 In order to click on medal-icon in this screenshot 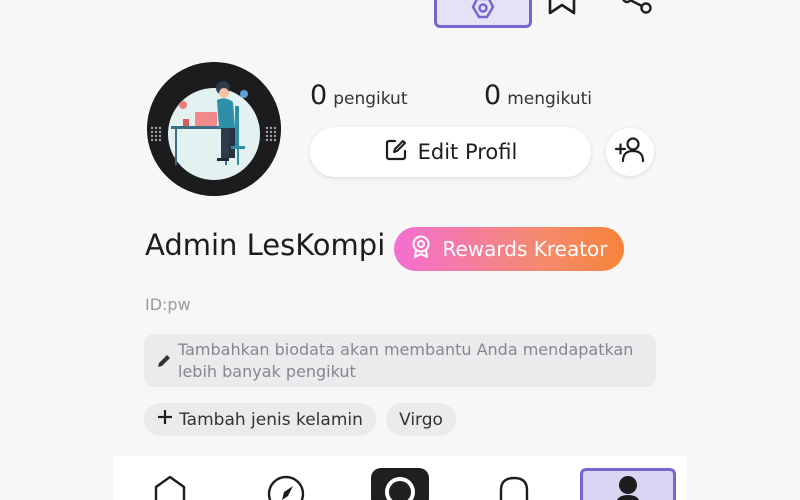, I will do `click(421, 249)`.